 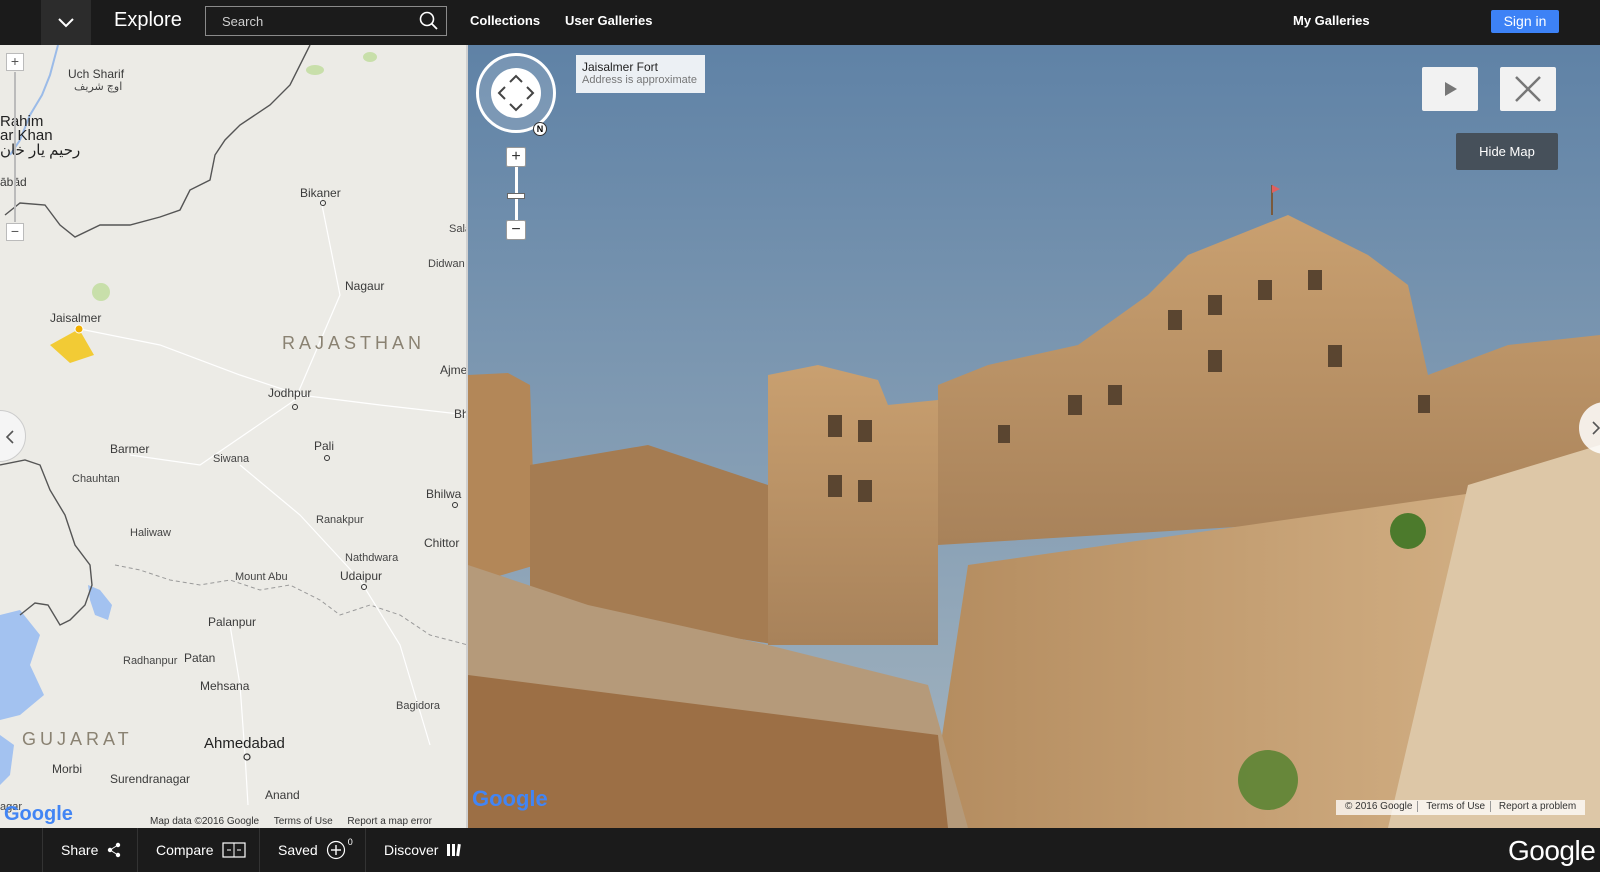 I want to click on nav-user-galleries: User Galleries, so click(x=608, y=20).